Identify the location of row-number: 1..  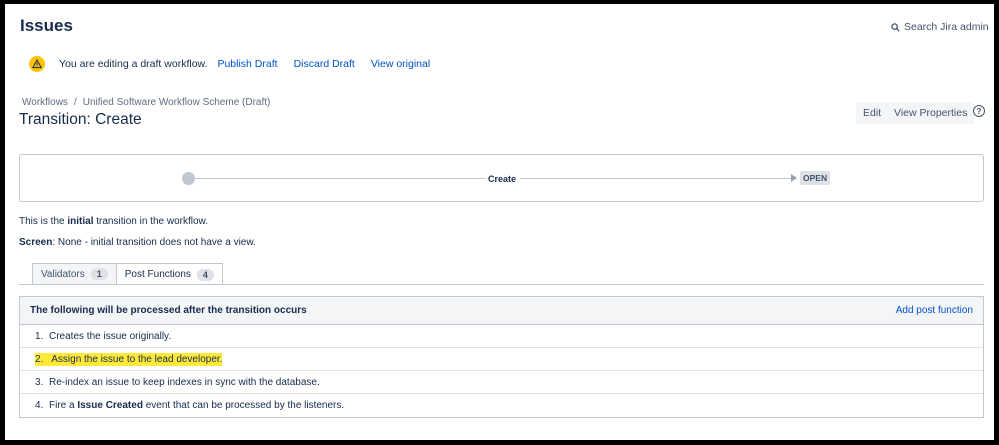
(39, 336).